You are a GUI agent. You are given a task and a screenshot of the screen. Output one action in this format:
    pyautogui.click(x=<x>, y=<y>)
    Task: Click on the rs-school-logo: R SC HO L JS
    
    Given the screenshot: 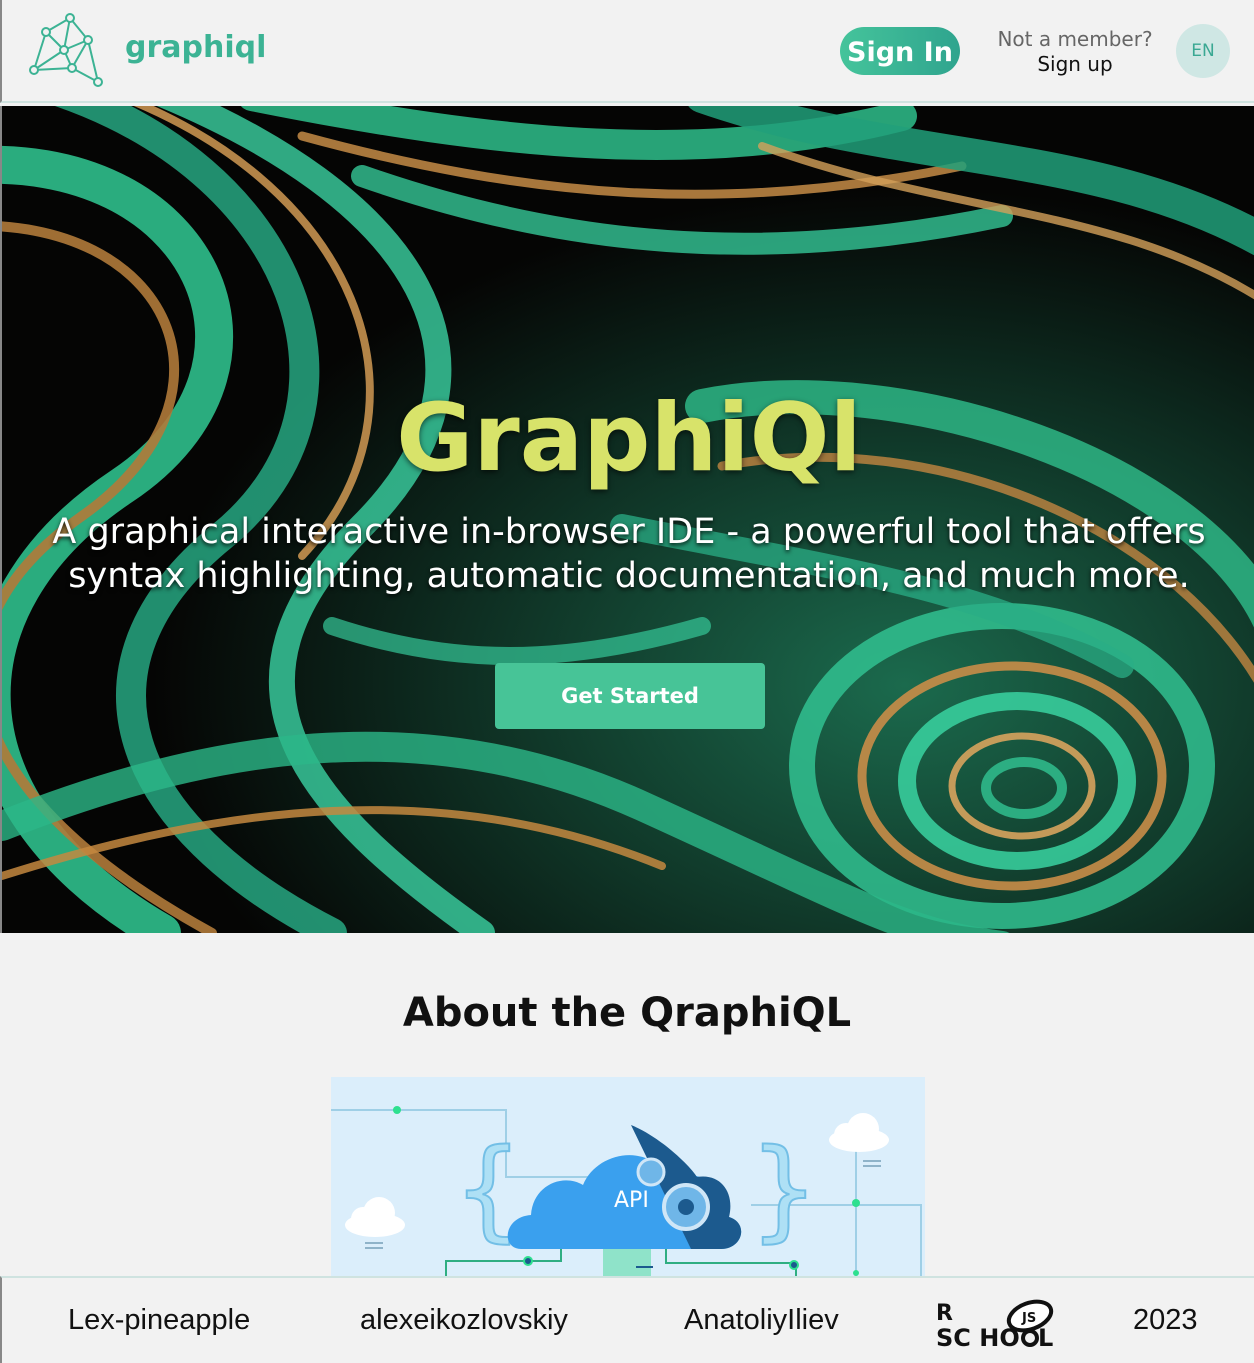 What is the action you would take?
    pyautogui.click(x=1000, y=1324)
    